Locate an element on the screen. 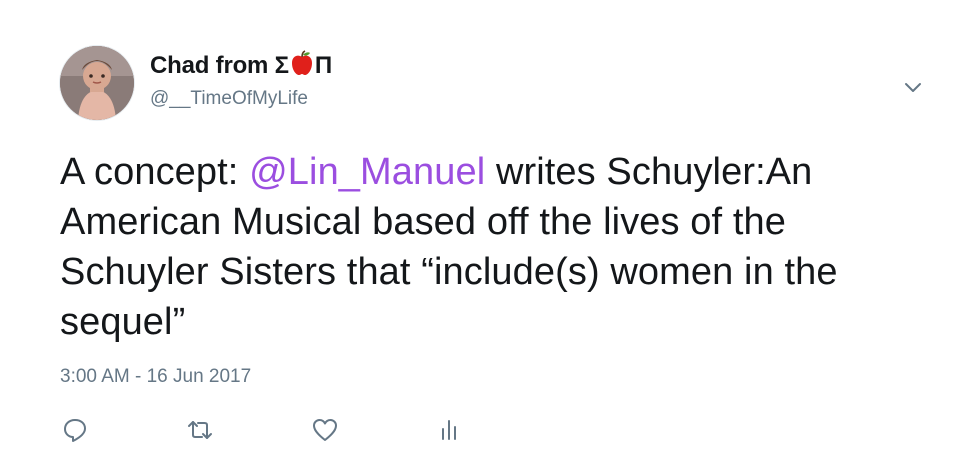 The image size is (980, 469). tweet-timestamp: 3:00 AM - 16 Jun 2017 is located at coordinates (155, 377).